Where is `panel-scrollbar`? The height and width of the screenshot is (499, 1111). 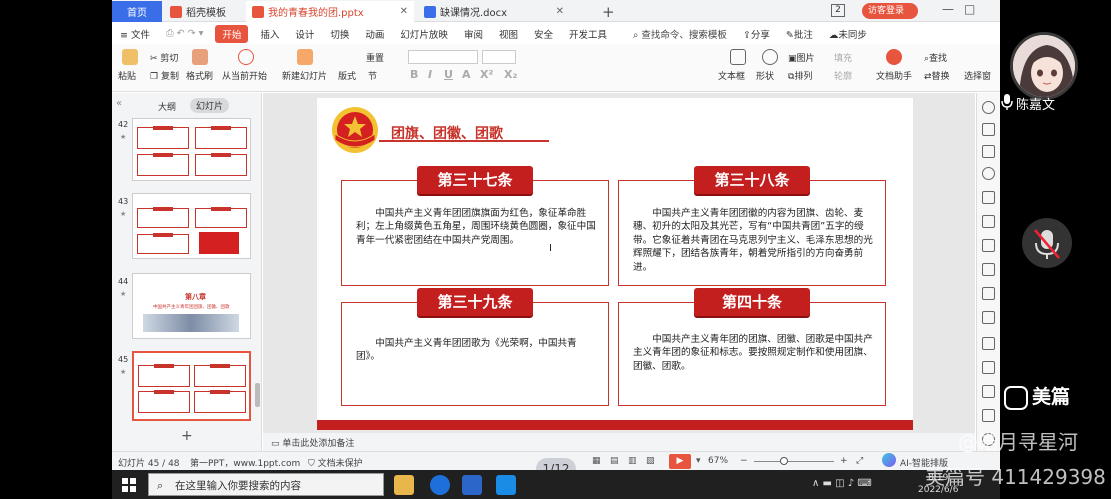
panel-scrollbar is located at coordinates (257, 395).